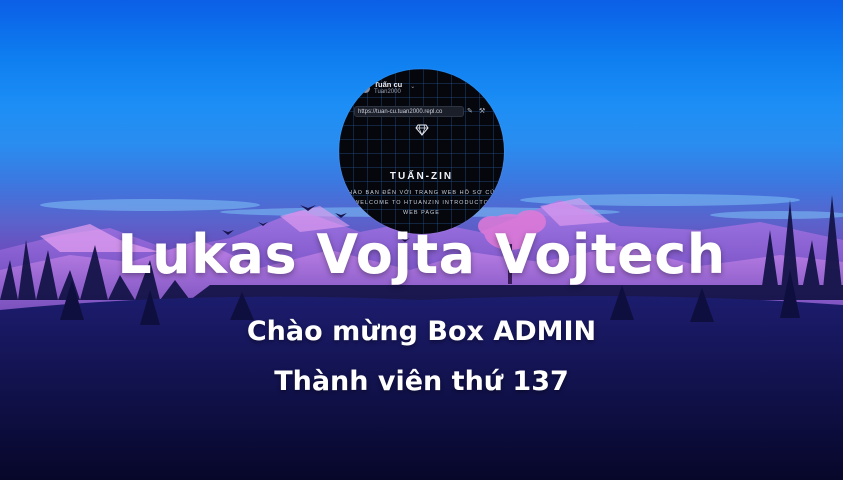 The height and width of the screenshot is (480, 843). What do you see at coordinates (409, 111) in the screenshot?
I see `avatar-url-bar: https://tuan-cu.tuan2000.repl.co` at bounding box center [409, 111].